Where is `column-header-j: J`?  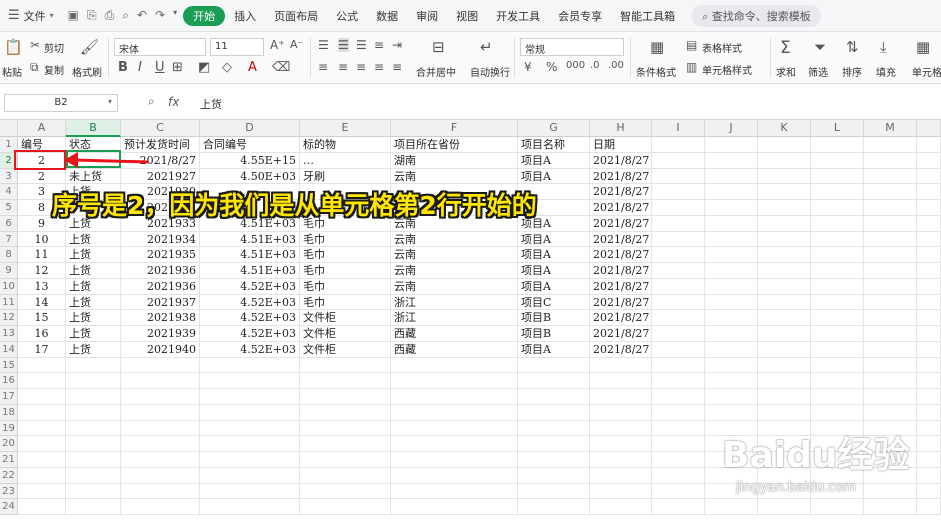 column-header-j: J is located at coordinates (731, 128).